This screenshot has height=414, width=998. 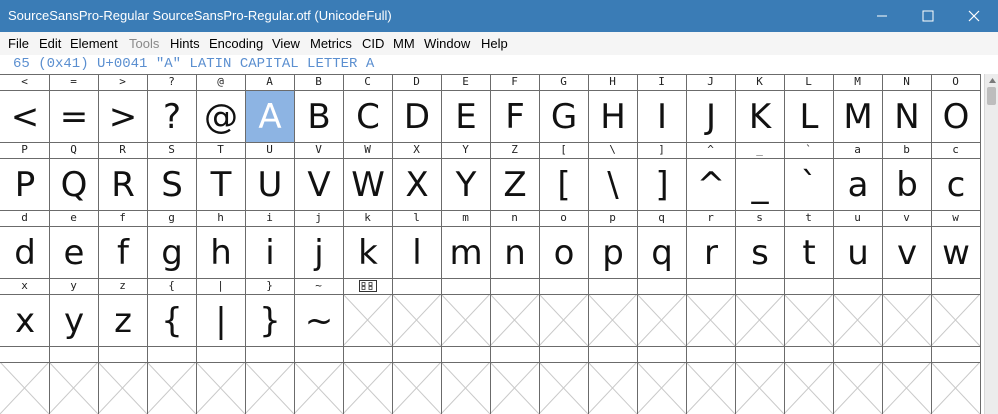 What do you see at coordinates (956, 184) in the screenshot?
I see `glyph-cell: c` at bounding box center [956, 184].